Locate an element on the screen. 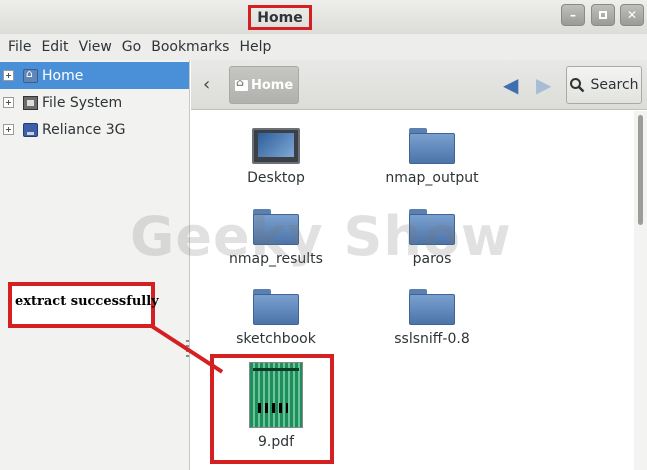  path-home-label: Home is located at coordinates (272, 85).